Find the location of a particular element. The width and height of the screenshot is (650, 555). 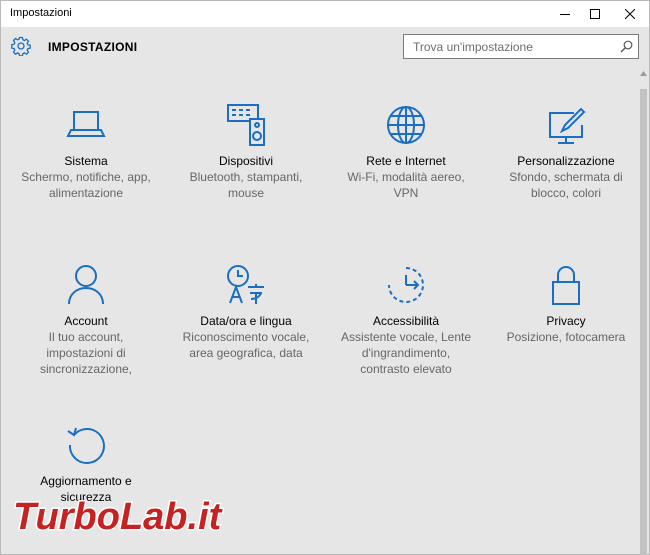

search-input: Trova un'impostazione is located at coordinates (521, 46).